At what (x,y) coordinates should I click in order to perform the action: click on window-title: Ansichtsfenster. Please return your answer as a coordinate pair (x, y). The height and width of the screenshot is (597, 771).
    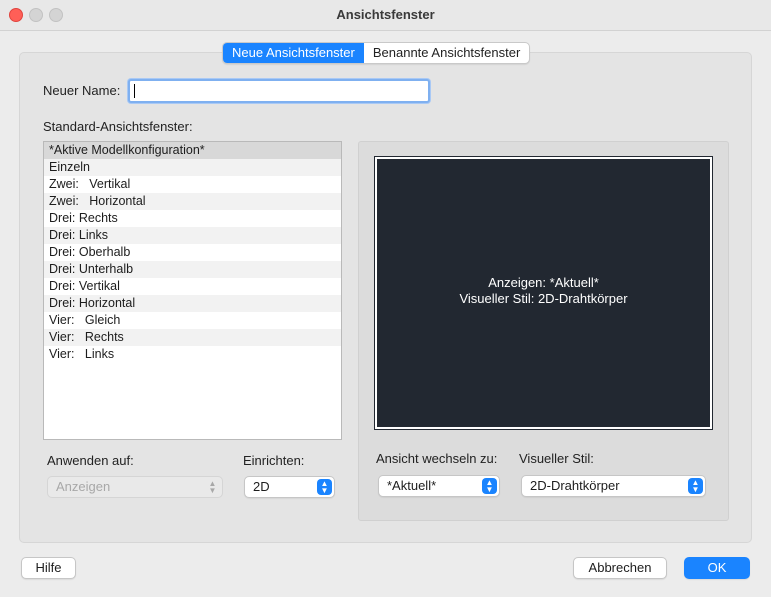
    Looking at the image, I should click on (385, 14).